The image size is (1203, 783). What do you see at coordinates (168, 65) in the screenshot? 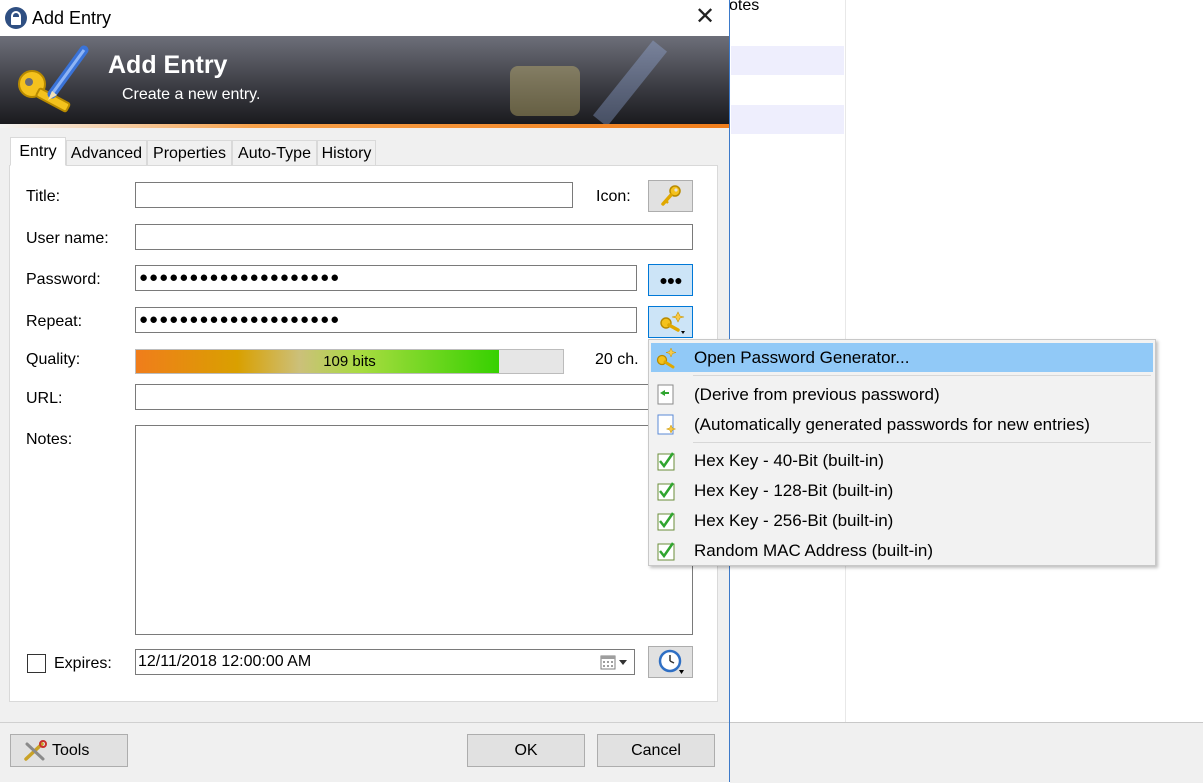
I see `banner-title: Add Entry` at bounding box center [168, 65].